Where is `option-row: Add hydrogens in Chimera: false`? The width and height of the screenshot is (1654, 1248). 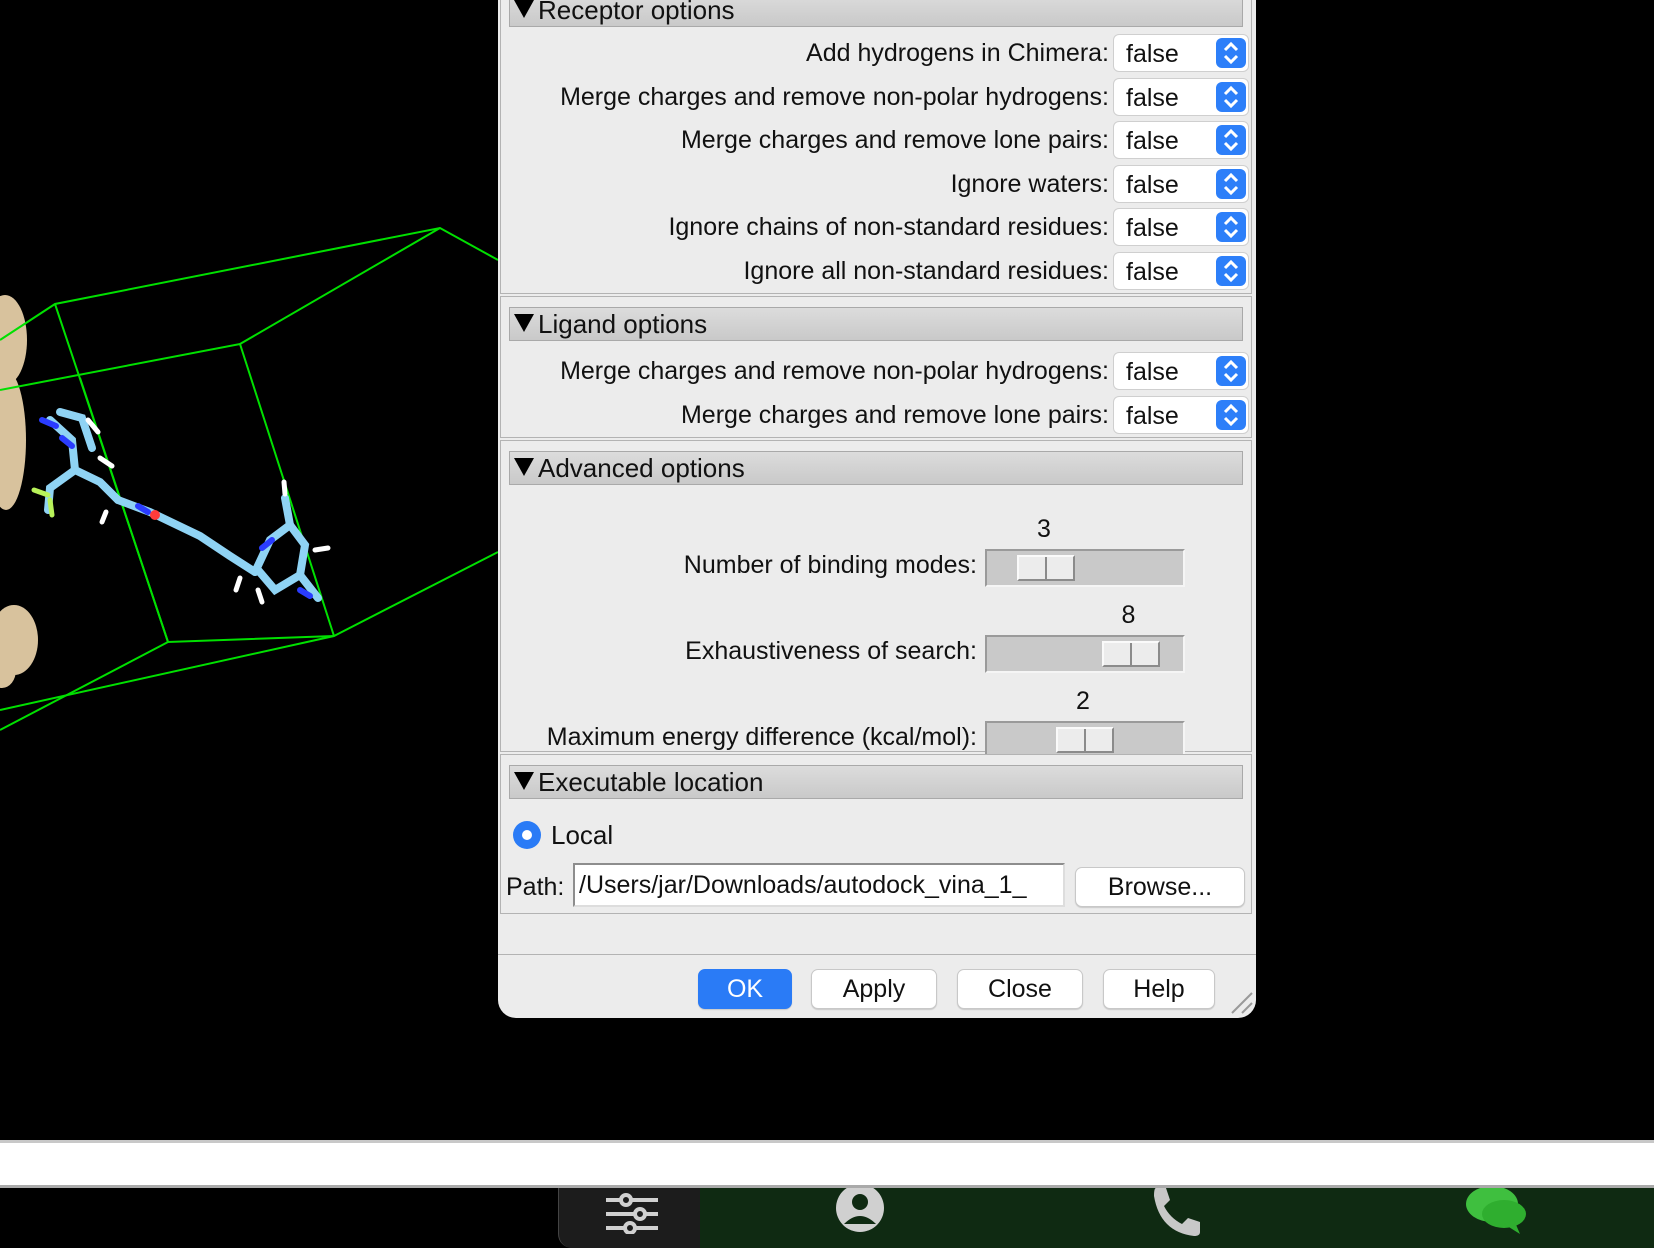
option-row: Add hydrogens in Chimera: false is located at coordinates (877, 53).